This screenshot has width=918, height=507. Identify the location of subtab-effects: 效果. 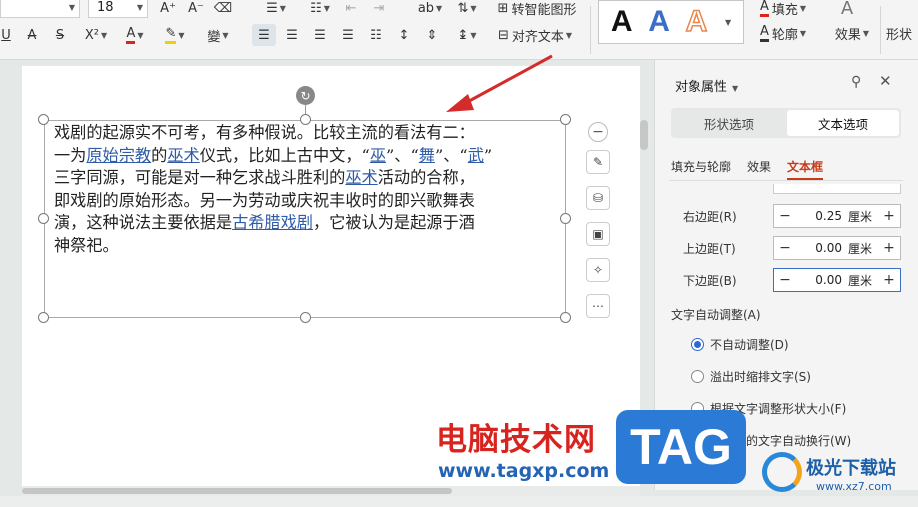
(759, 166).